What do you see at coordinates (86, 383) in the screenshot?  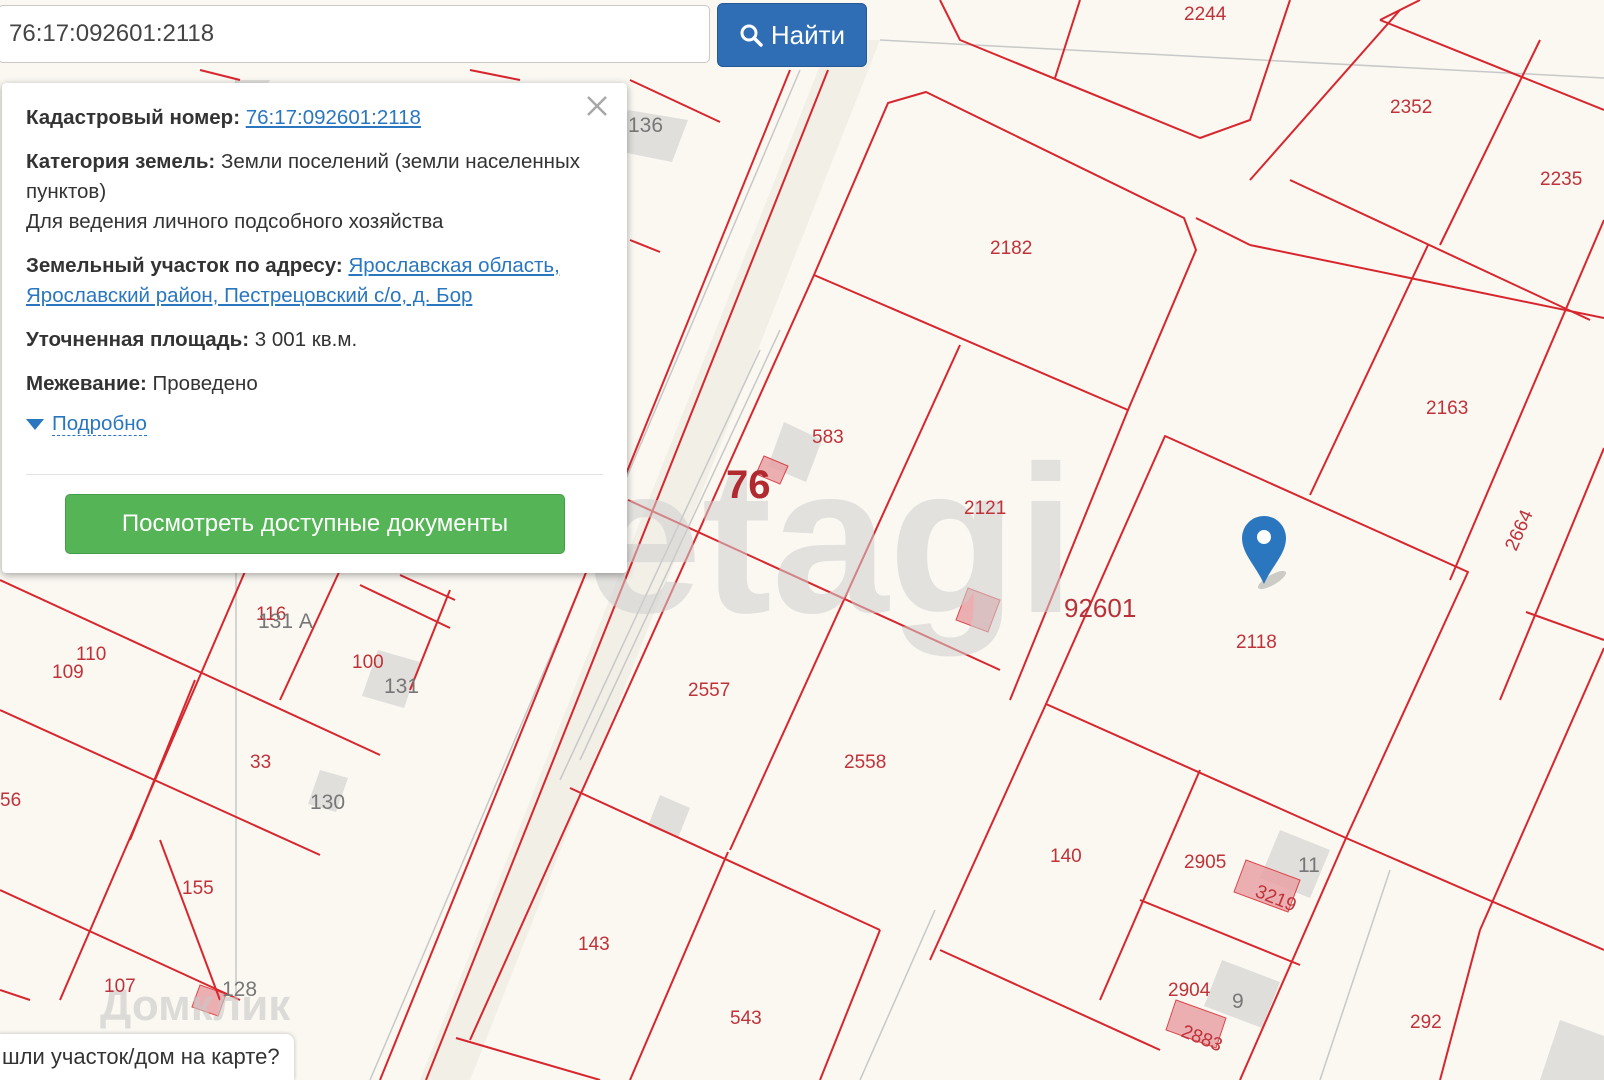 I see `survey-label: Межевание:` at bounding box center [86, 383].